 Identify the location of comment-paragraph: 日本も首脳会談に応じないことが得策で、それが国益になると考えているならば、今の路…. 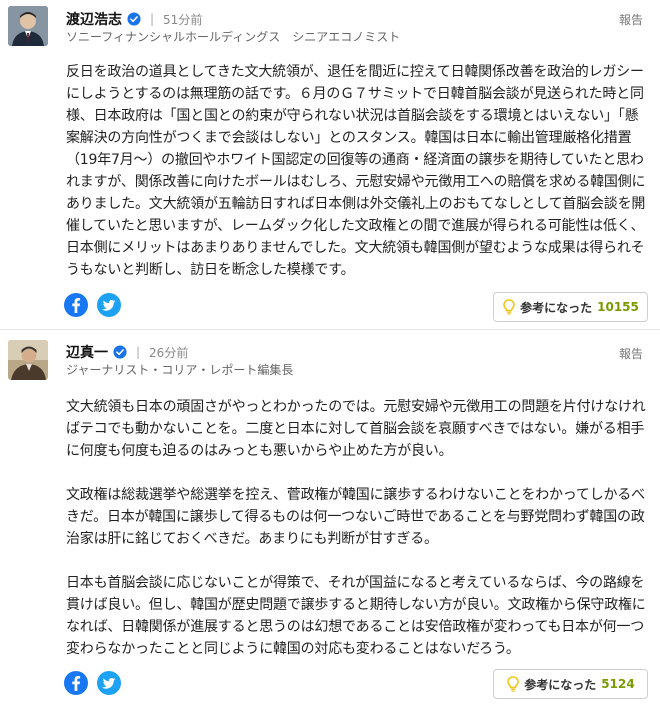
(356, 616).